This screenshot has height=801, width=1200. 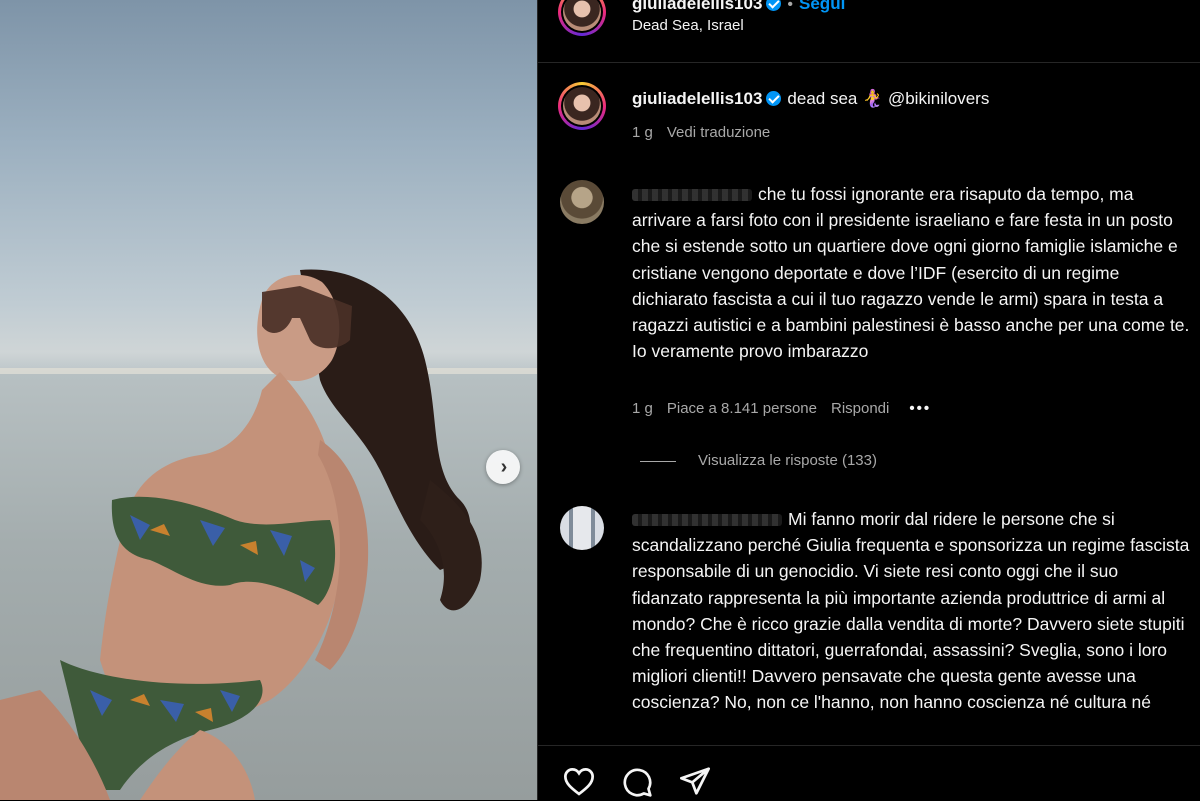 What do you see at coordinates (658, 461) in the screenshot?
I see `replies-divider` at bounding box center [658, 461].